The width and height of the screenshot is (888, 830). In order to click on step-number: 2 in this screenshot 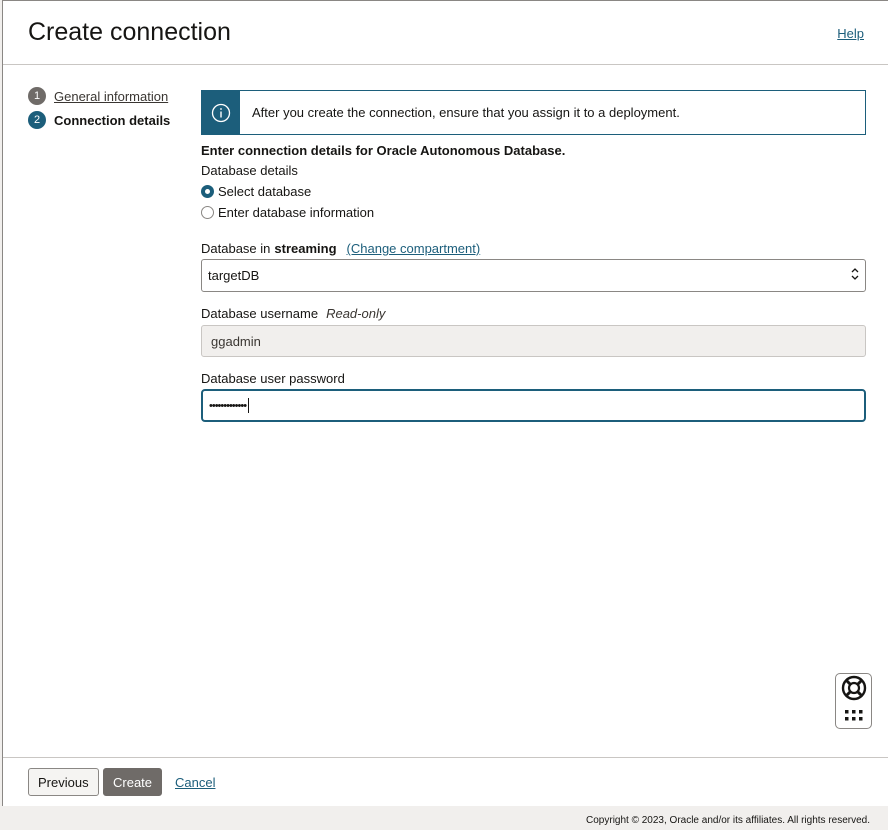, I will do `click(37, 120)`.